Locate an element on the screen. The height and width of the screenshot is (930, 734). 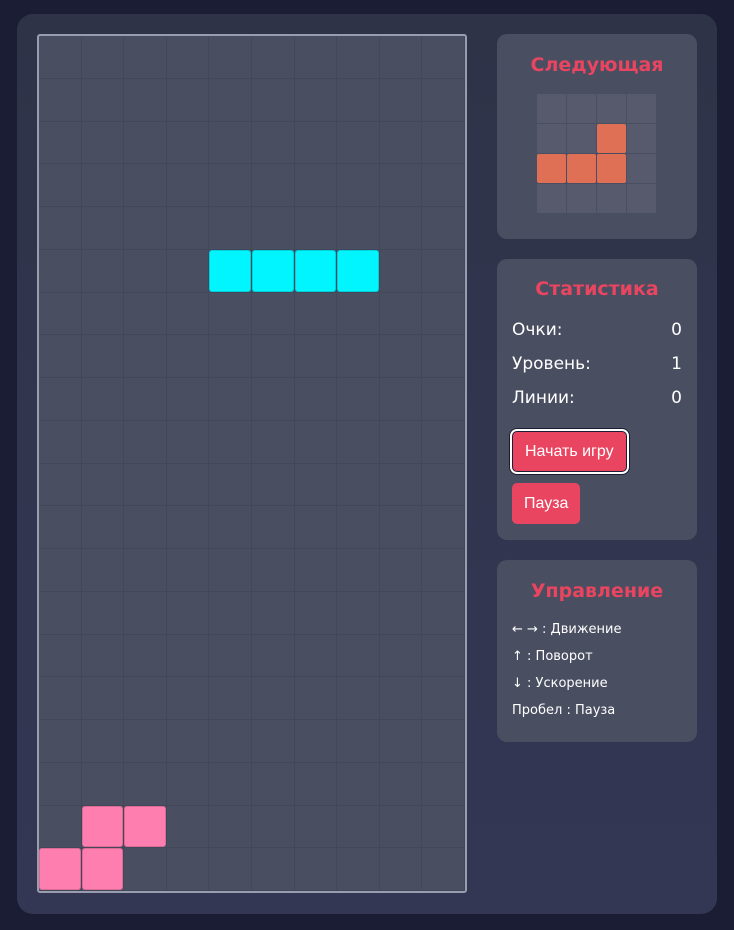
active-piece-block is located at coordinates (358, 270).